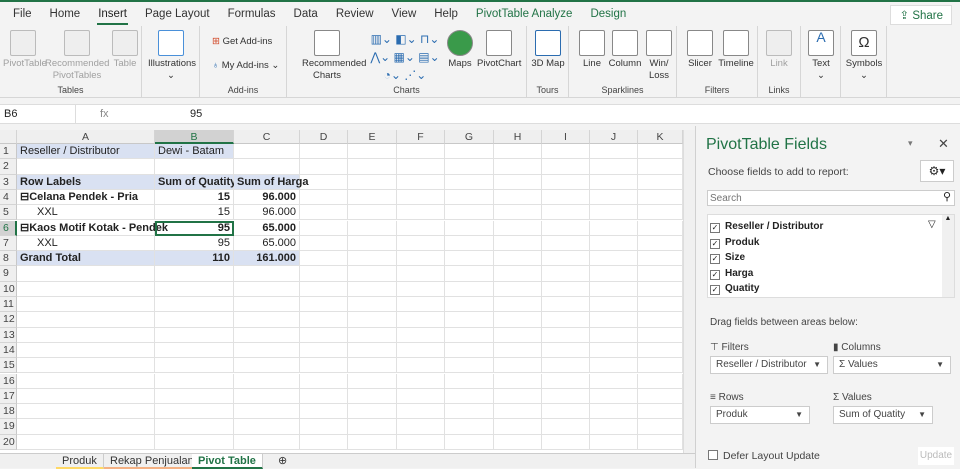  I want to click on cell-b6: 95, so click(194, 228).